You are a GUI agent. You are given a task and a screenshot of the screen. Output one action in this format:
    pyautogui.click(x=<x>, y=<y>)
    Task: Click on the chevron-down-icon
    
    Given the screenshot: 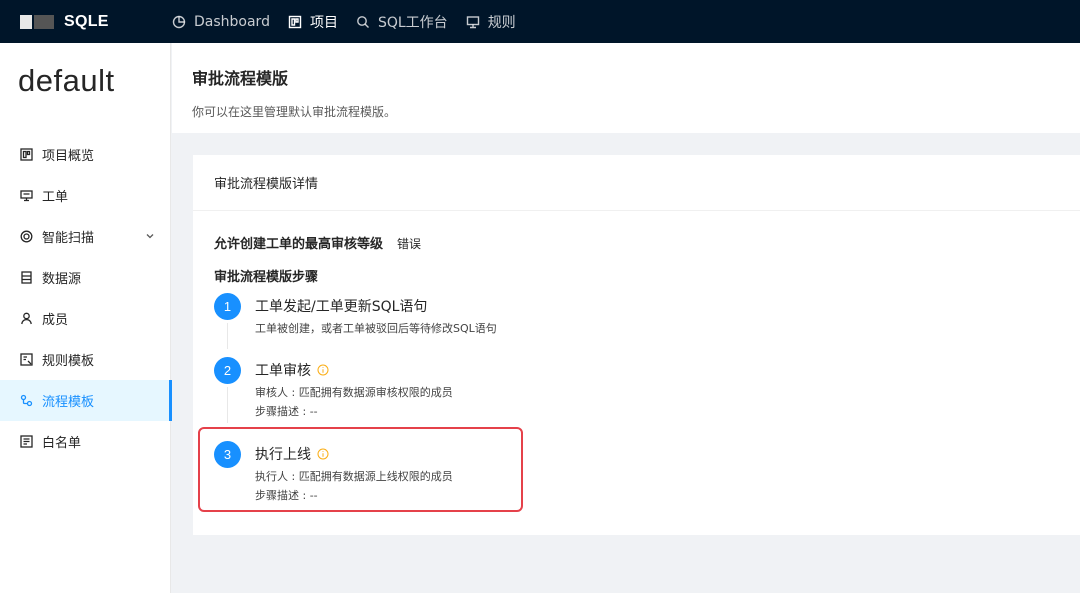 What is the action you would take?
    pyautogui.click(x=150, y=236)
    